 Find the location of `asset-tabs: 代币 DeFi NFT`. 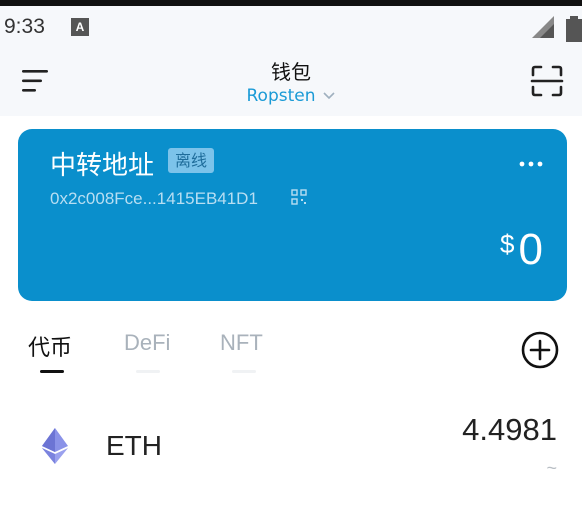

asset-tabs: 代币 DeFi NFT is located at coordinates (291, 351).